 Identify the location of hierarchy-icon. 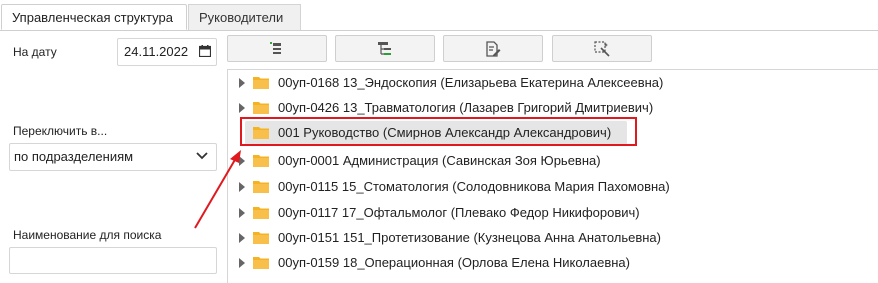
(384, 48).